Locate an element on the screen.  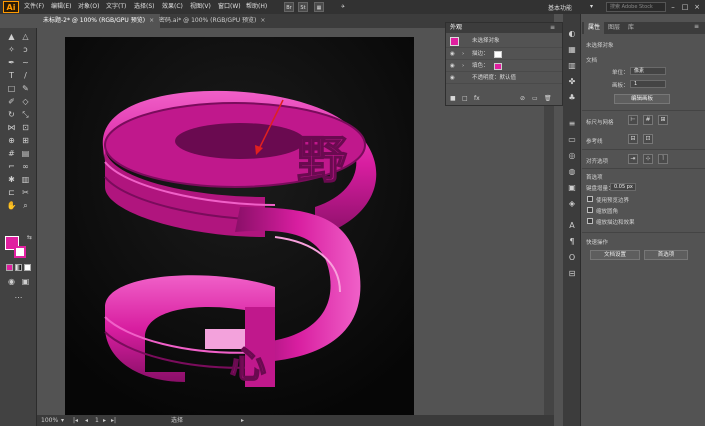
column-graph-icon: ▥ is located at coordinates (25, 179).